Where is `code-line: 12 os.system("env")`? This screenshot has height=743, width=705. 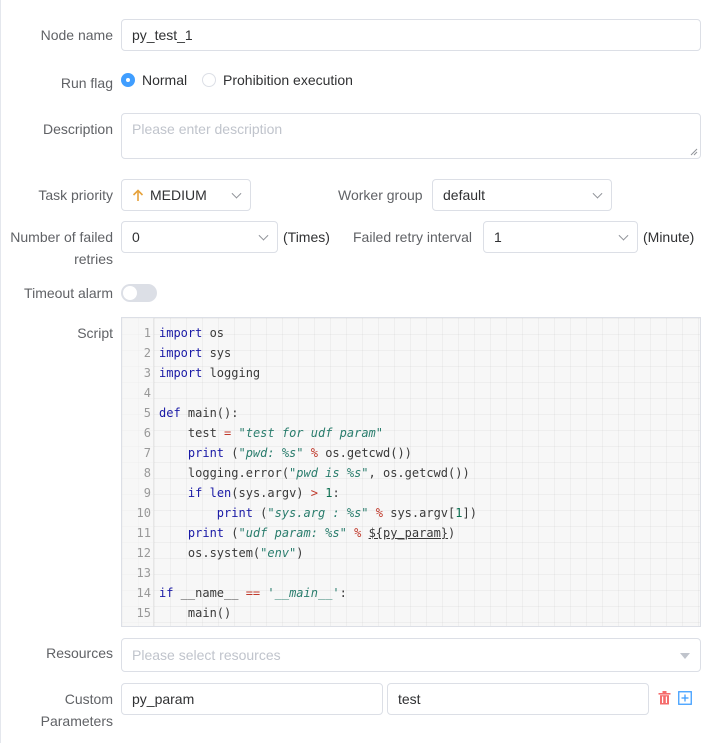
code-line: 12 os.system("env") is located at coordinates (411, 553).